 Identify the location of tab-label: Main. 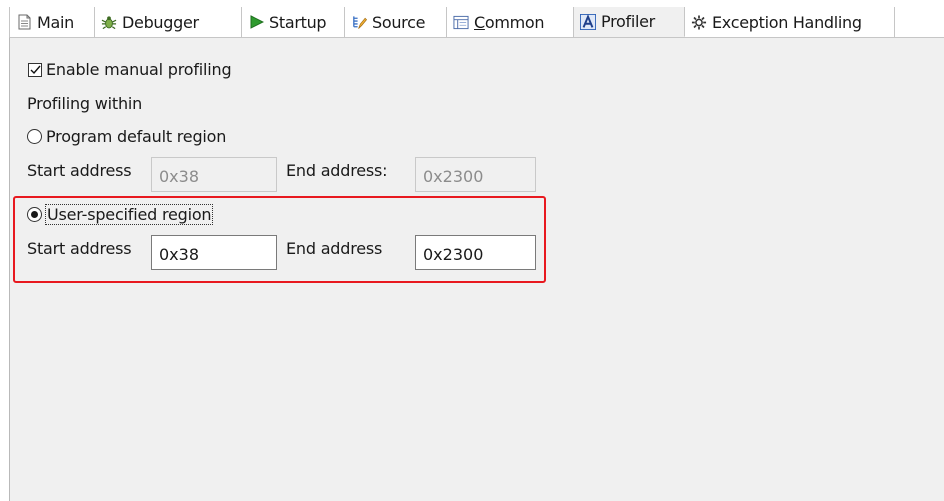
(55, 22).